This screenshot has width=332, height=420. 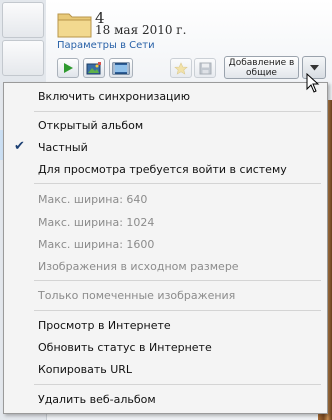 I want to click on menu-item-original-size: Изображения в исходном размере, so click(x=138, y=266).